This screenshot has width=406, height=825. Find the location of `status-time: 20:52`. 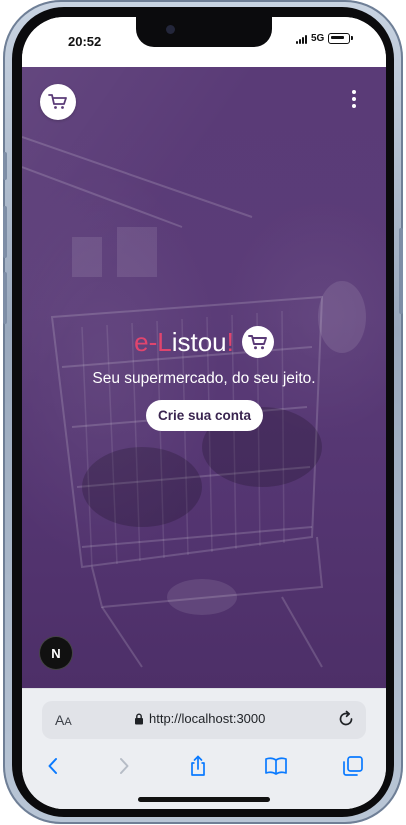

status-time: 20:52 is located at coordinates (85, 41).